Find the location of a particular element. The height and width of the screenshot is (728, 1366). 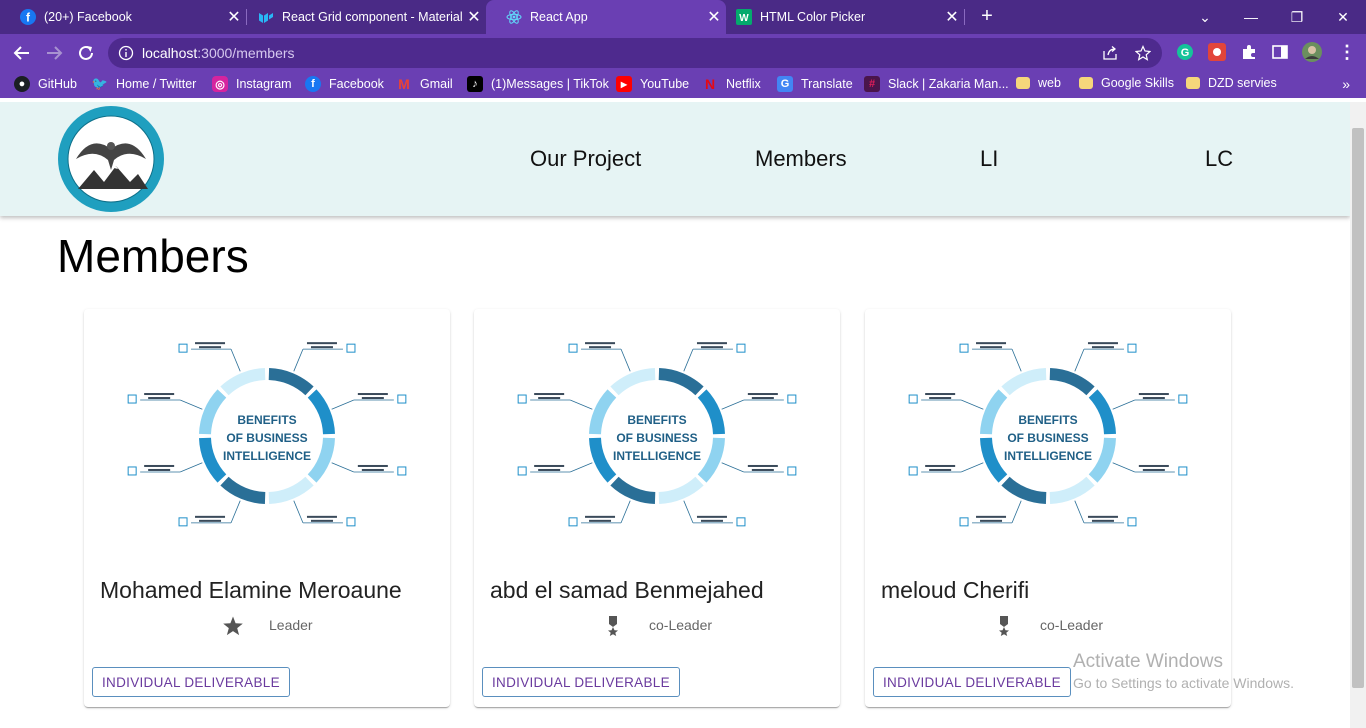

reload-button is located at coordinates (86, 53).